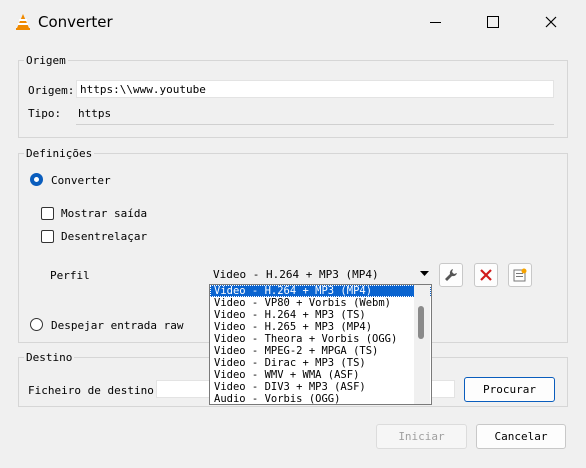 The width and height of the screenshot is (586, 468). What do you see at coordinates (320, 339) in the screenshot?
I see `profile-option: Video - Theora + Vorbis (OGG)` at bounding box center [320, 339].